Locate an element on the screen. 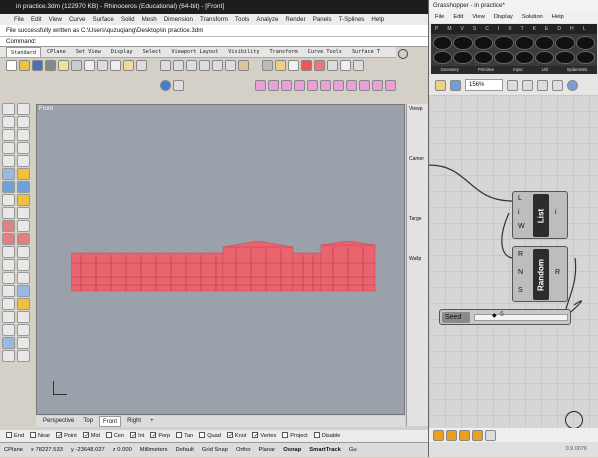 The width and height of the screenshot is (598, 458). tab-perspective: Perspective is located at coordinates (58, 421).